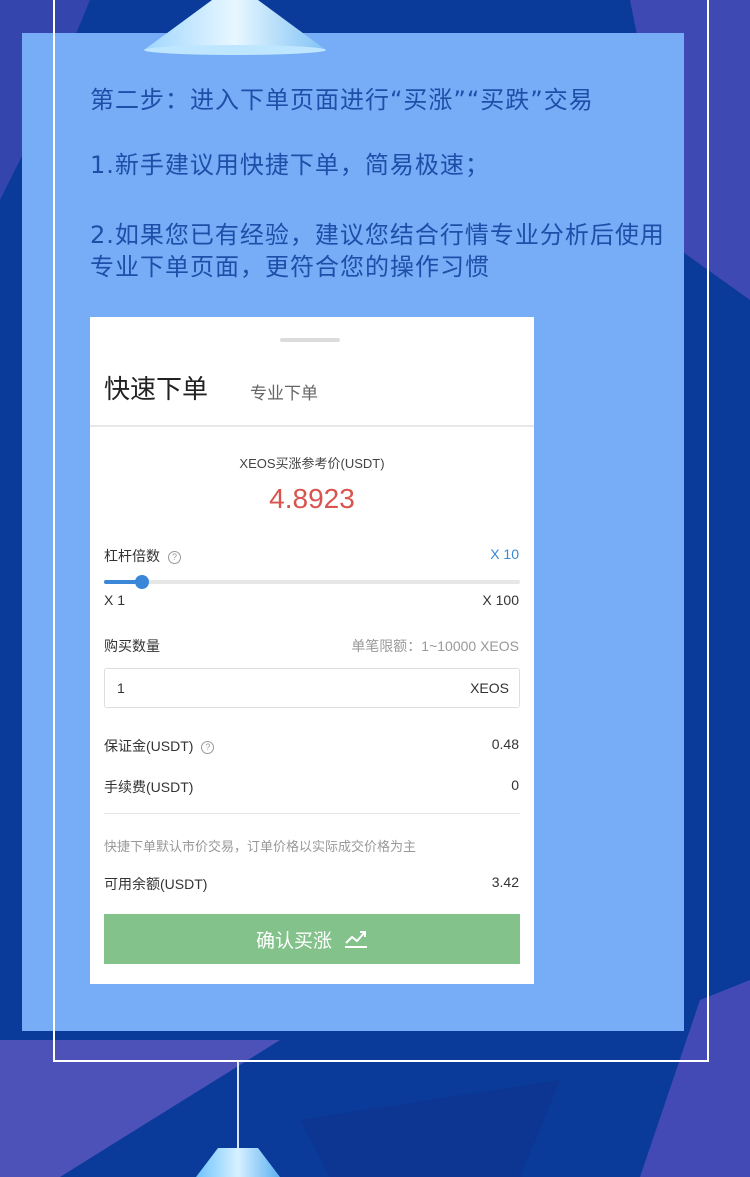 The height and width of the screenshot is (1177, 750). I want to click on margin-value: 0.48, so click(505, 744).